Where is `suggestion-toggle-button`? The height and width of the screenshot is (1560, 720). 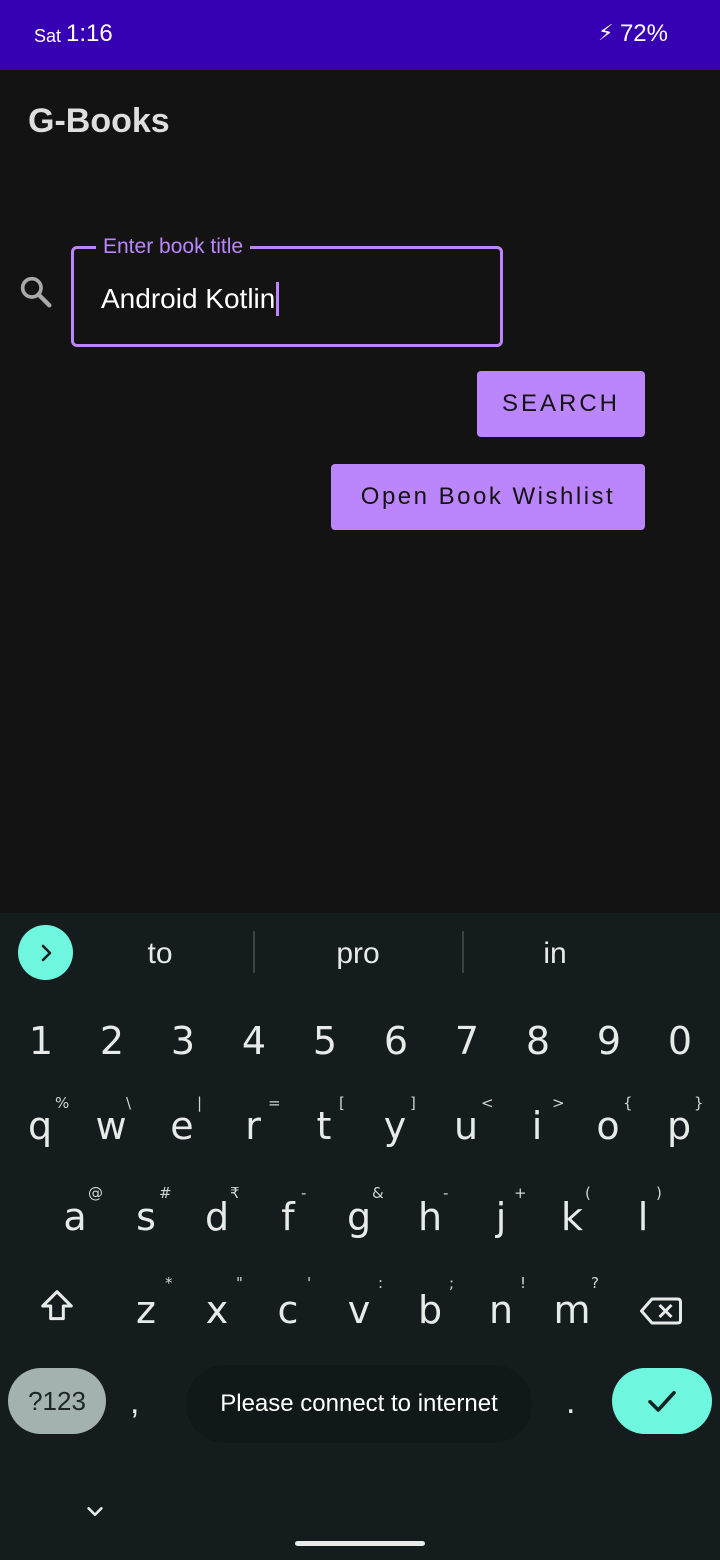 suggestion-toggle-button is located at coordinates (45, 952).